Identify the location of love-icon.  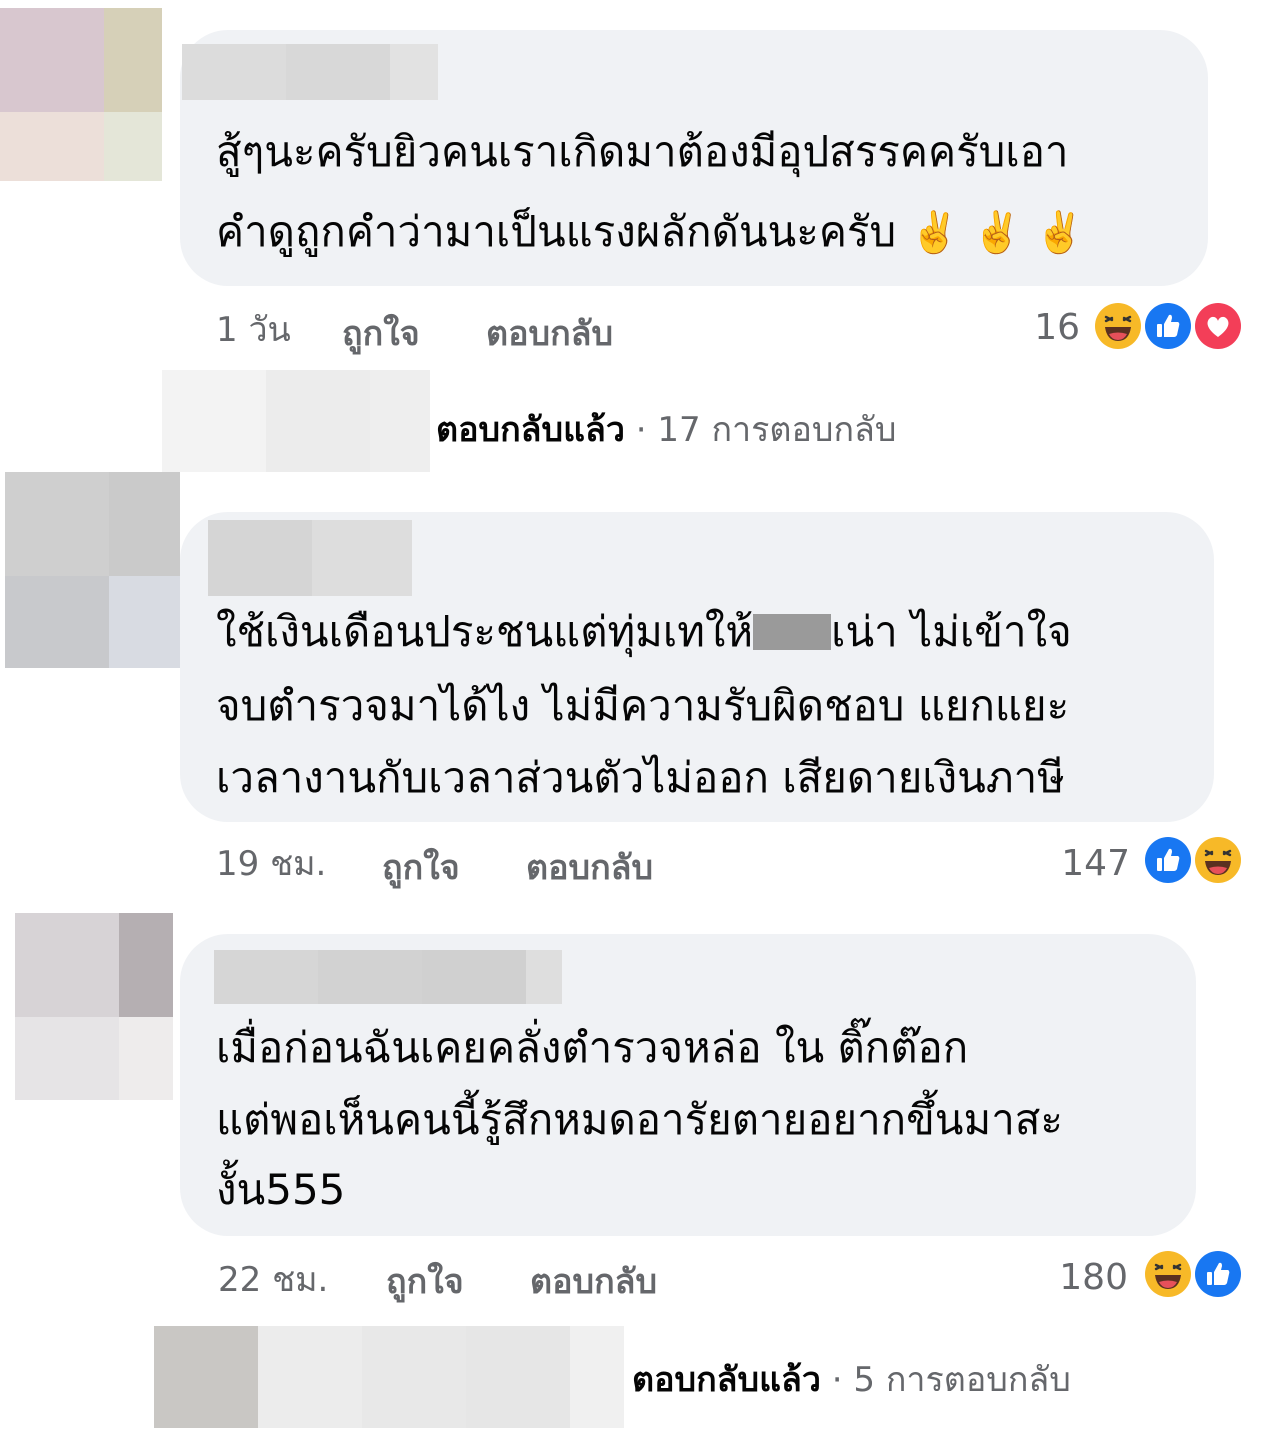
(1218, 326).